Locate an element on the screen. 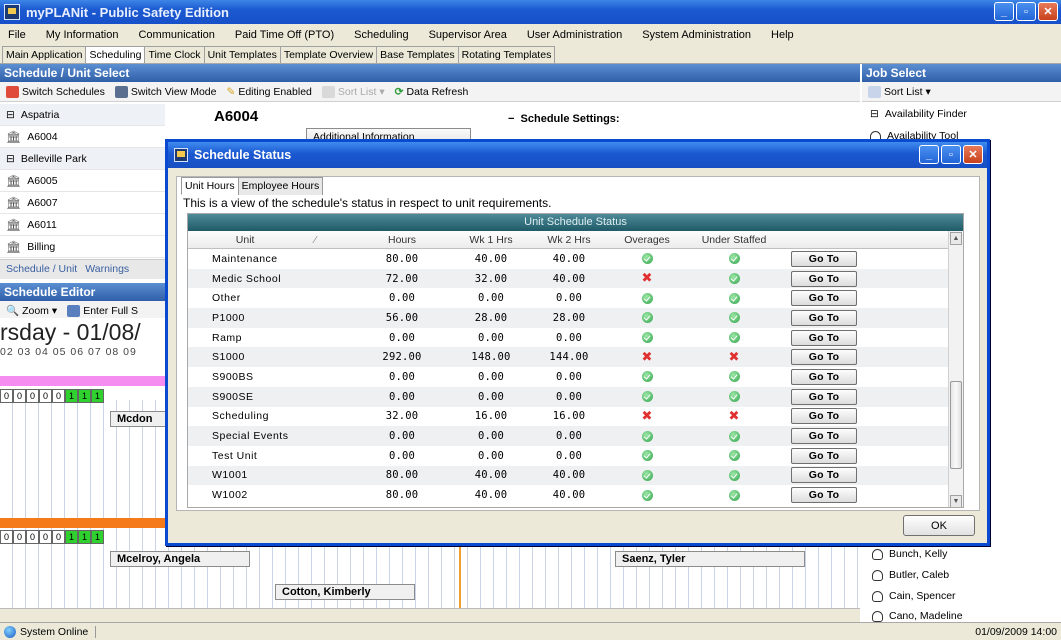 This screenshot has height=640, width=1061. cell-overages is located at coordinates (647, 476).